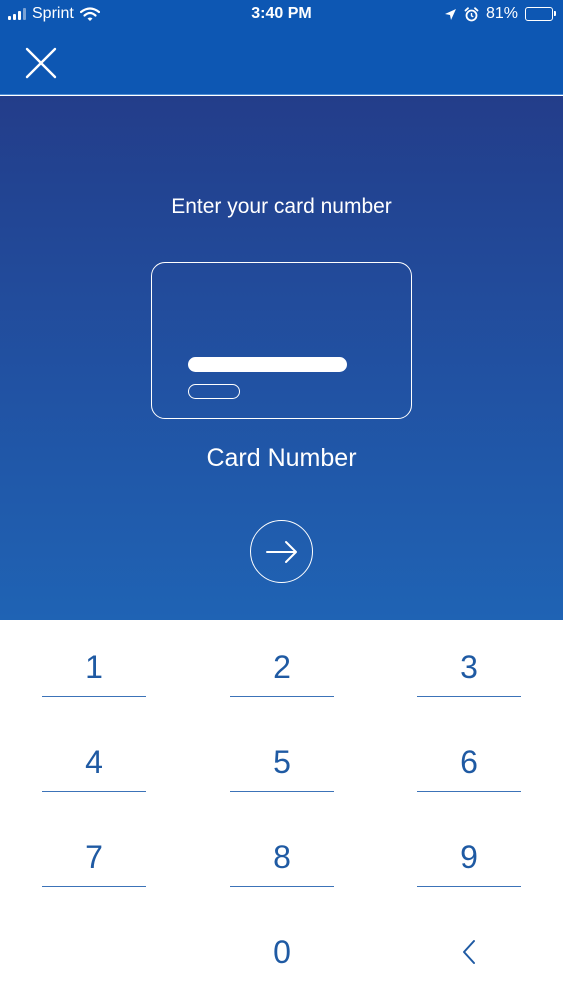  What do you see at coordinates (282, 762) in the screenshot?
I see `key-5: 5` at bounding box center [282, 762].